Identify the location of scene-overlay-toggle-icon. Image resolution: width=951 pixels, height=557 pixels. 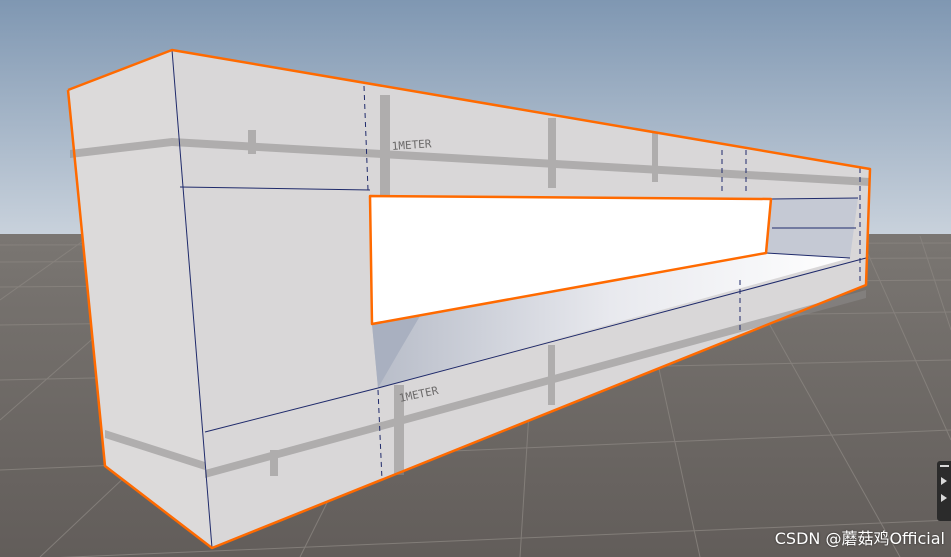
(944, 491).